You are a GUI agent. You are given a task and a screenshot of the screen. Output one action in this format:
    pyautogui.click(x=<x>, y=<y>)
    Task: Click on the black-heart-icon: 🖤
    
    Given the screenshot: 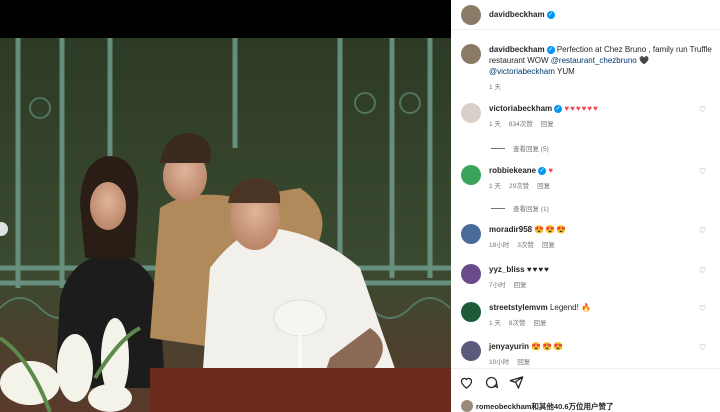 What is the action you would take?
    pyautogui.click(x=643, y=60)
    